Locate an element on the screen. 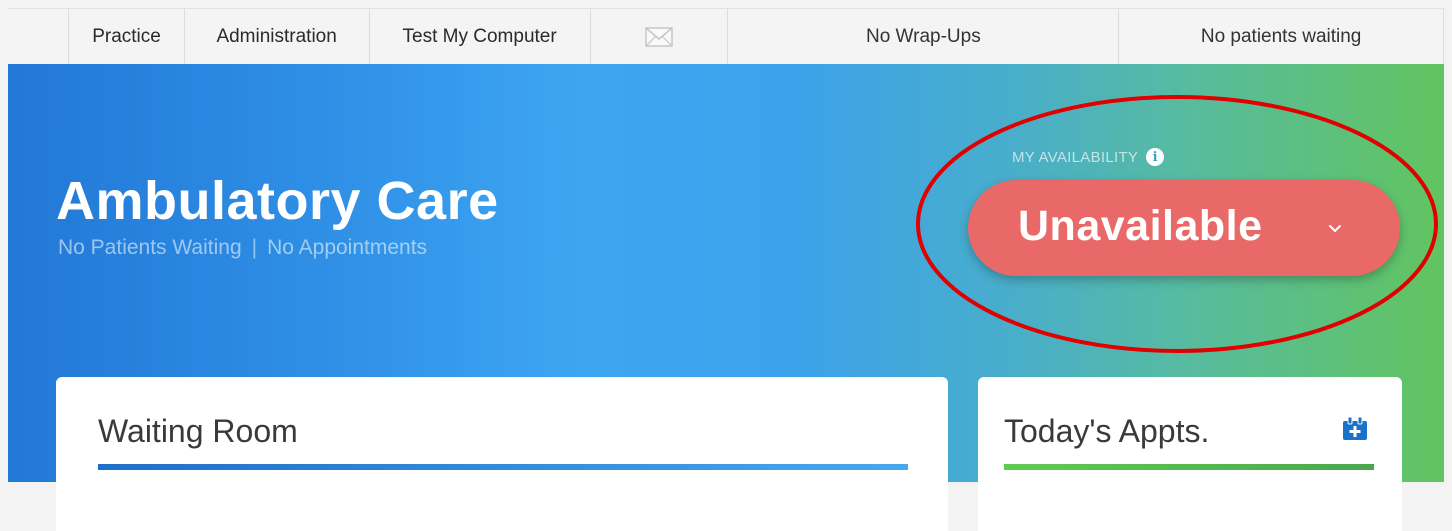 This screenshot has height=531, width=1452. availability-label-text: MY AVAILABILITY is located at coordinates (1075, 157).